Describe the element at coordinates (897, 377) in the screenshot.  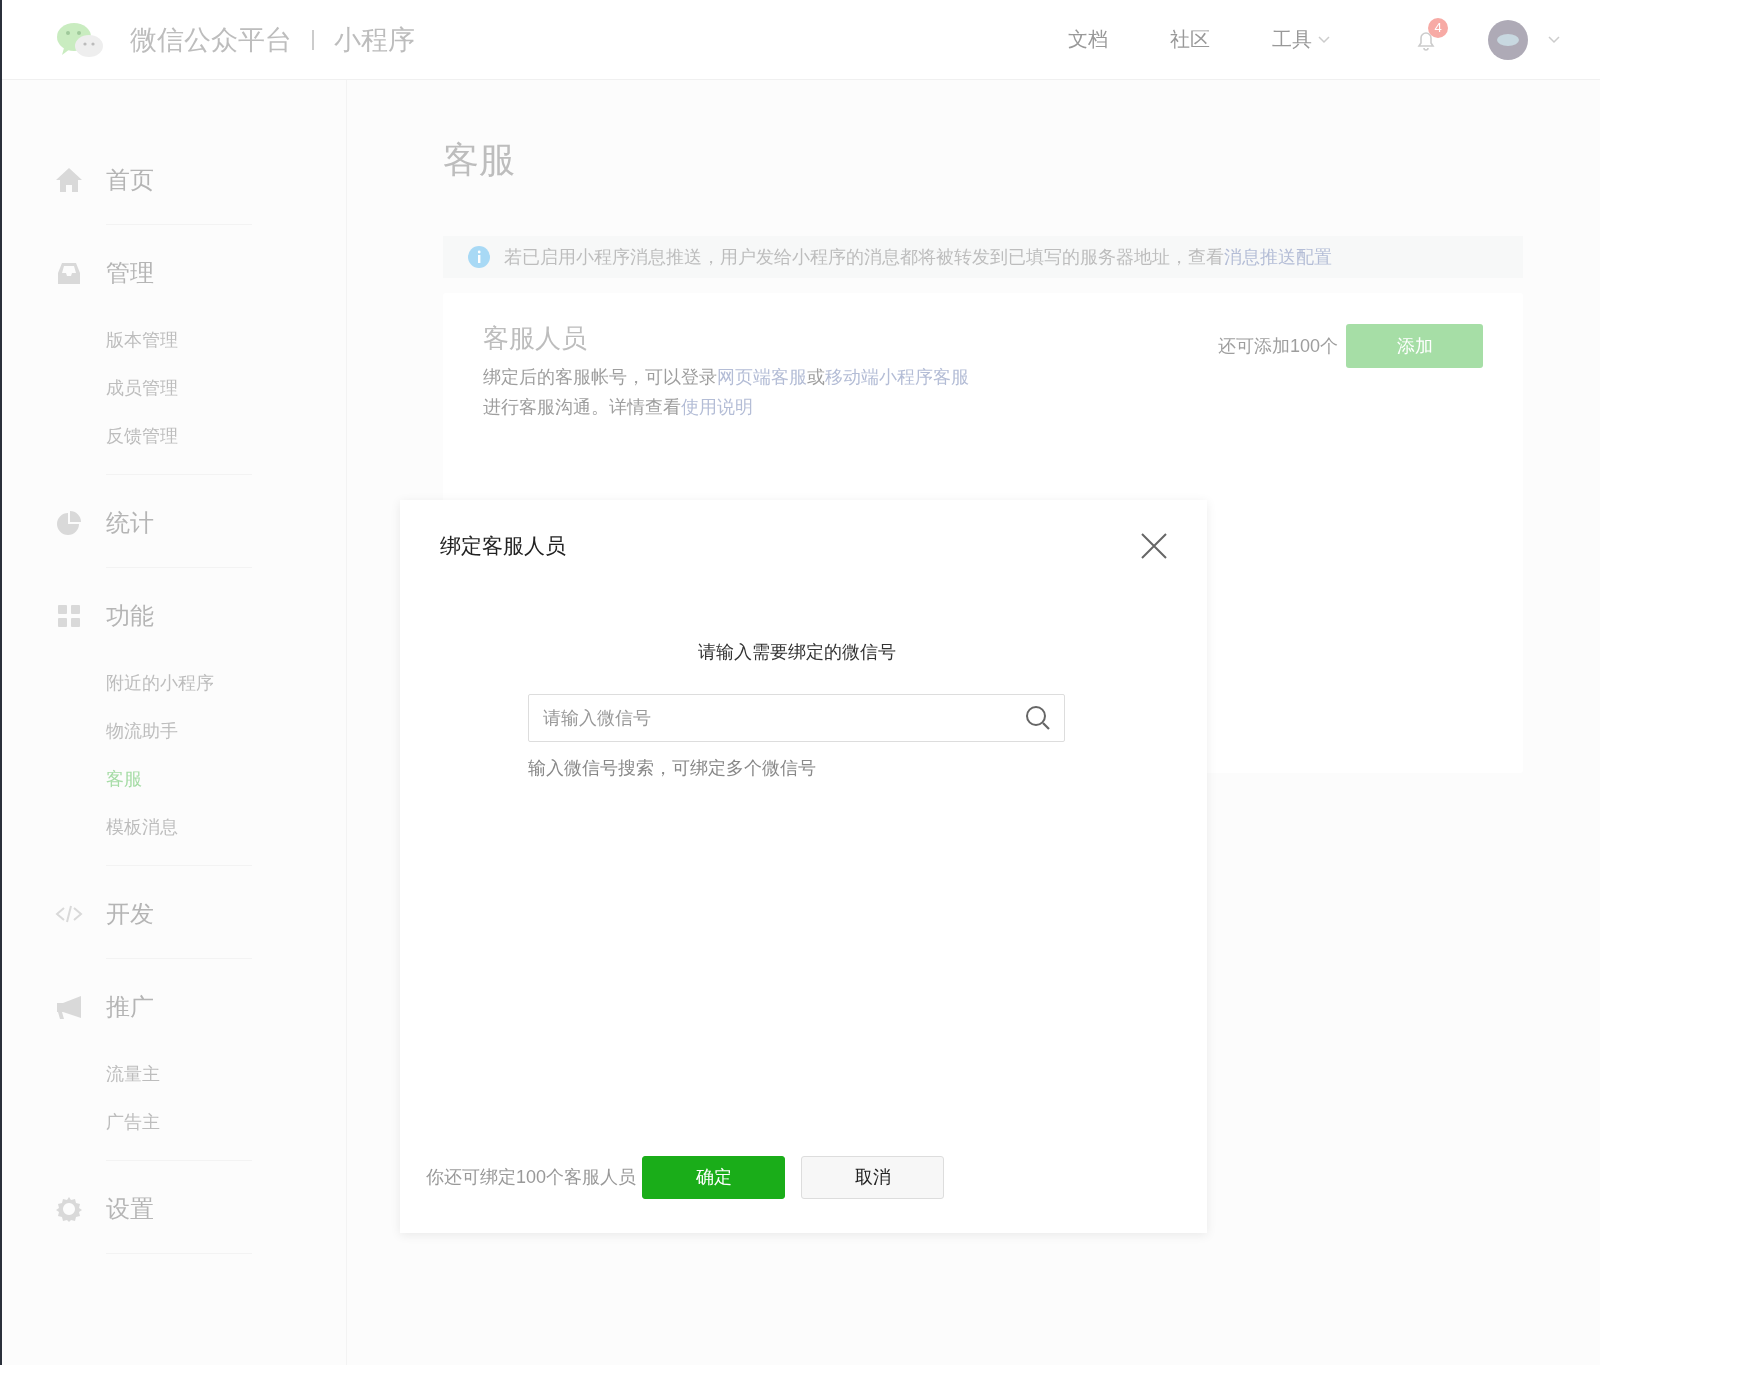
I see `help-link: 移动端小程序客服` at that location.